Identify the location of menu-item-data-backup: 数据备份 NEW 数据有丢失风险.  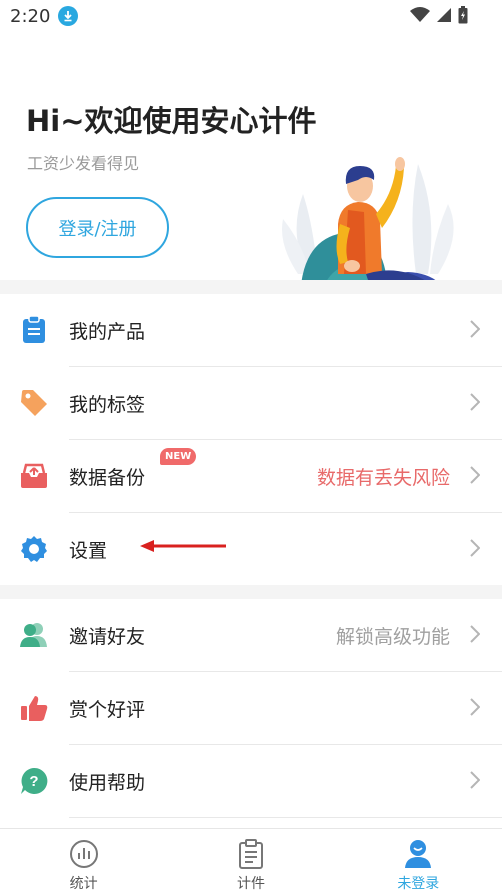
(251, 476).